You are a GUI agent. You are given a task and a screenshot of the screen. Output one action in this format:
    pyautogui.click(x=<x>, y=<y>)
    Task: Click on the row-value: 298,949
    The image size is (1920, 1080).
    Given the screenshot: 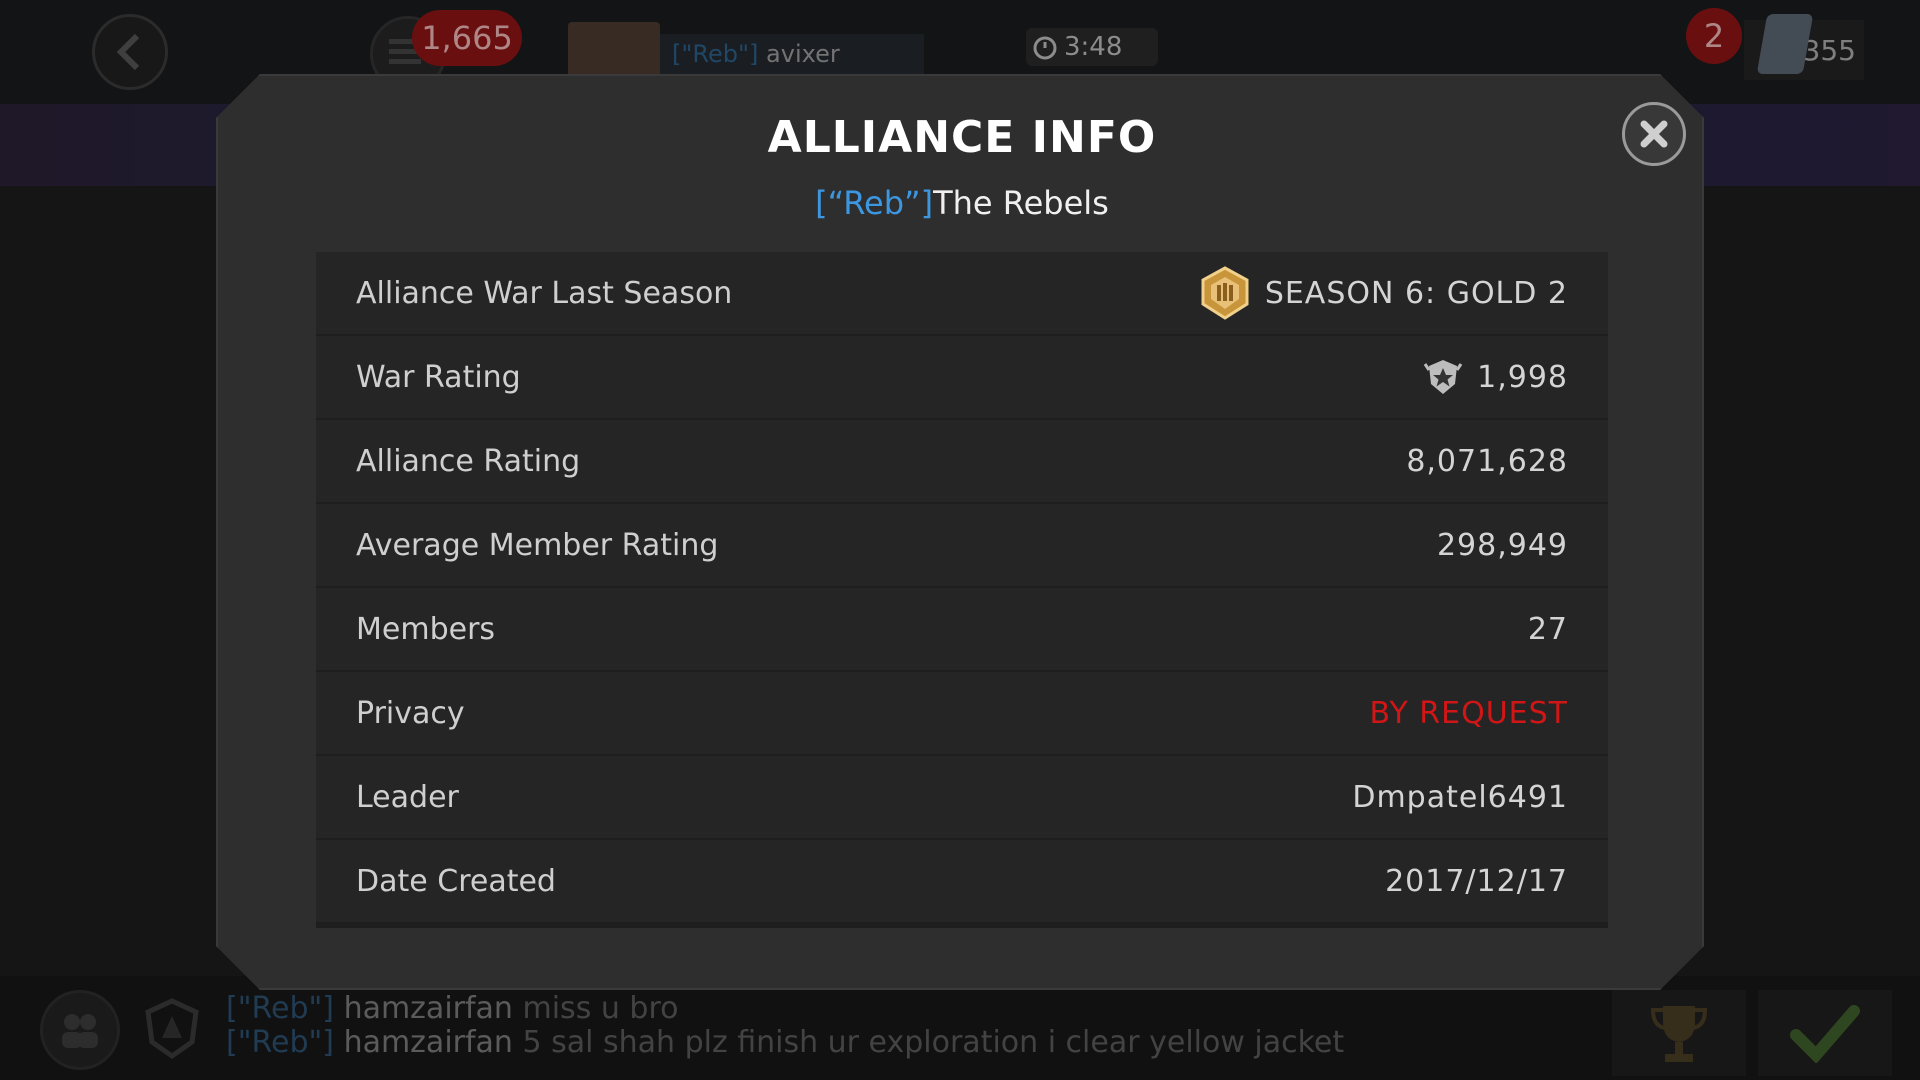 What is the action you would take?
    pyautogui.click(x=1502, y=545)
    